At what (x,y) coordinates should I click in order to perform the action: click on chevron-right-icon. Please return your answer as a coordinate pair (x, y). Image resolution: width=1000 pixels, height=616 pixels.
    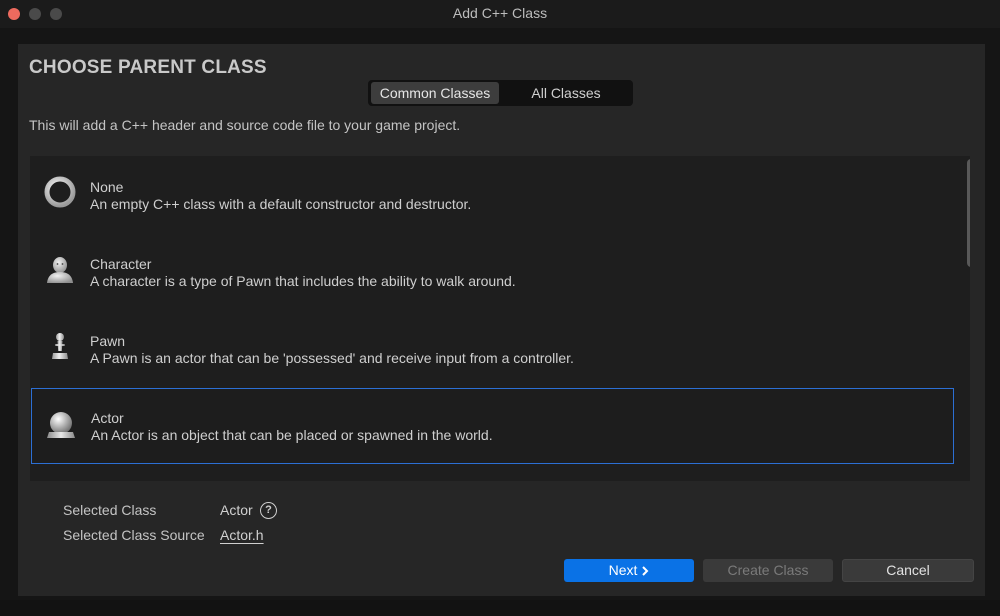
    Looking at the image, I should click on (645, 571).